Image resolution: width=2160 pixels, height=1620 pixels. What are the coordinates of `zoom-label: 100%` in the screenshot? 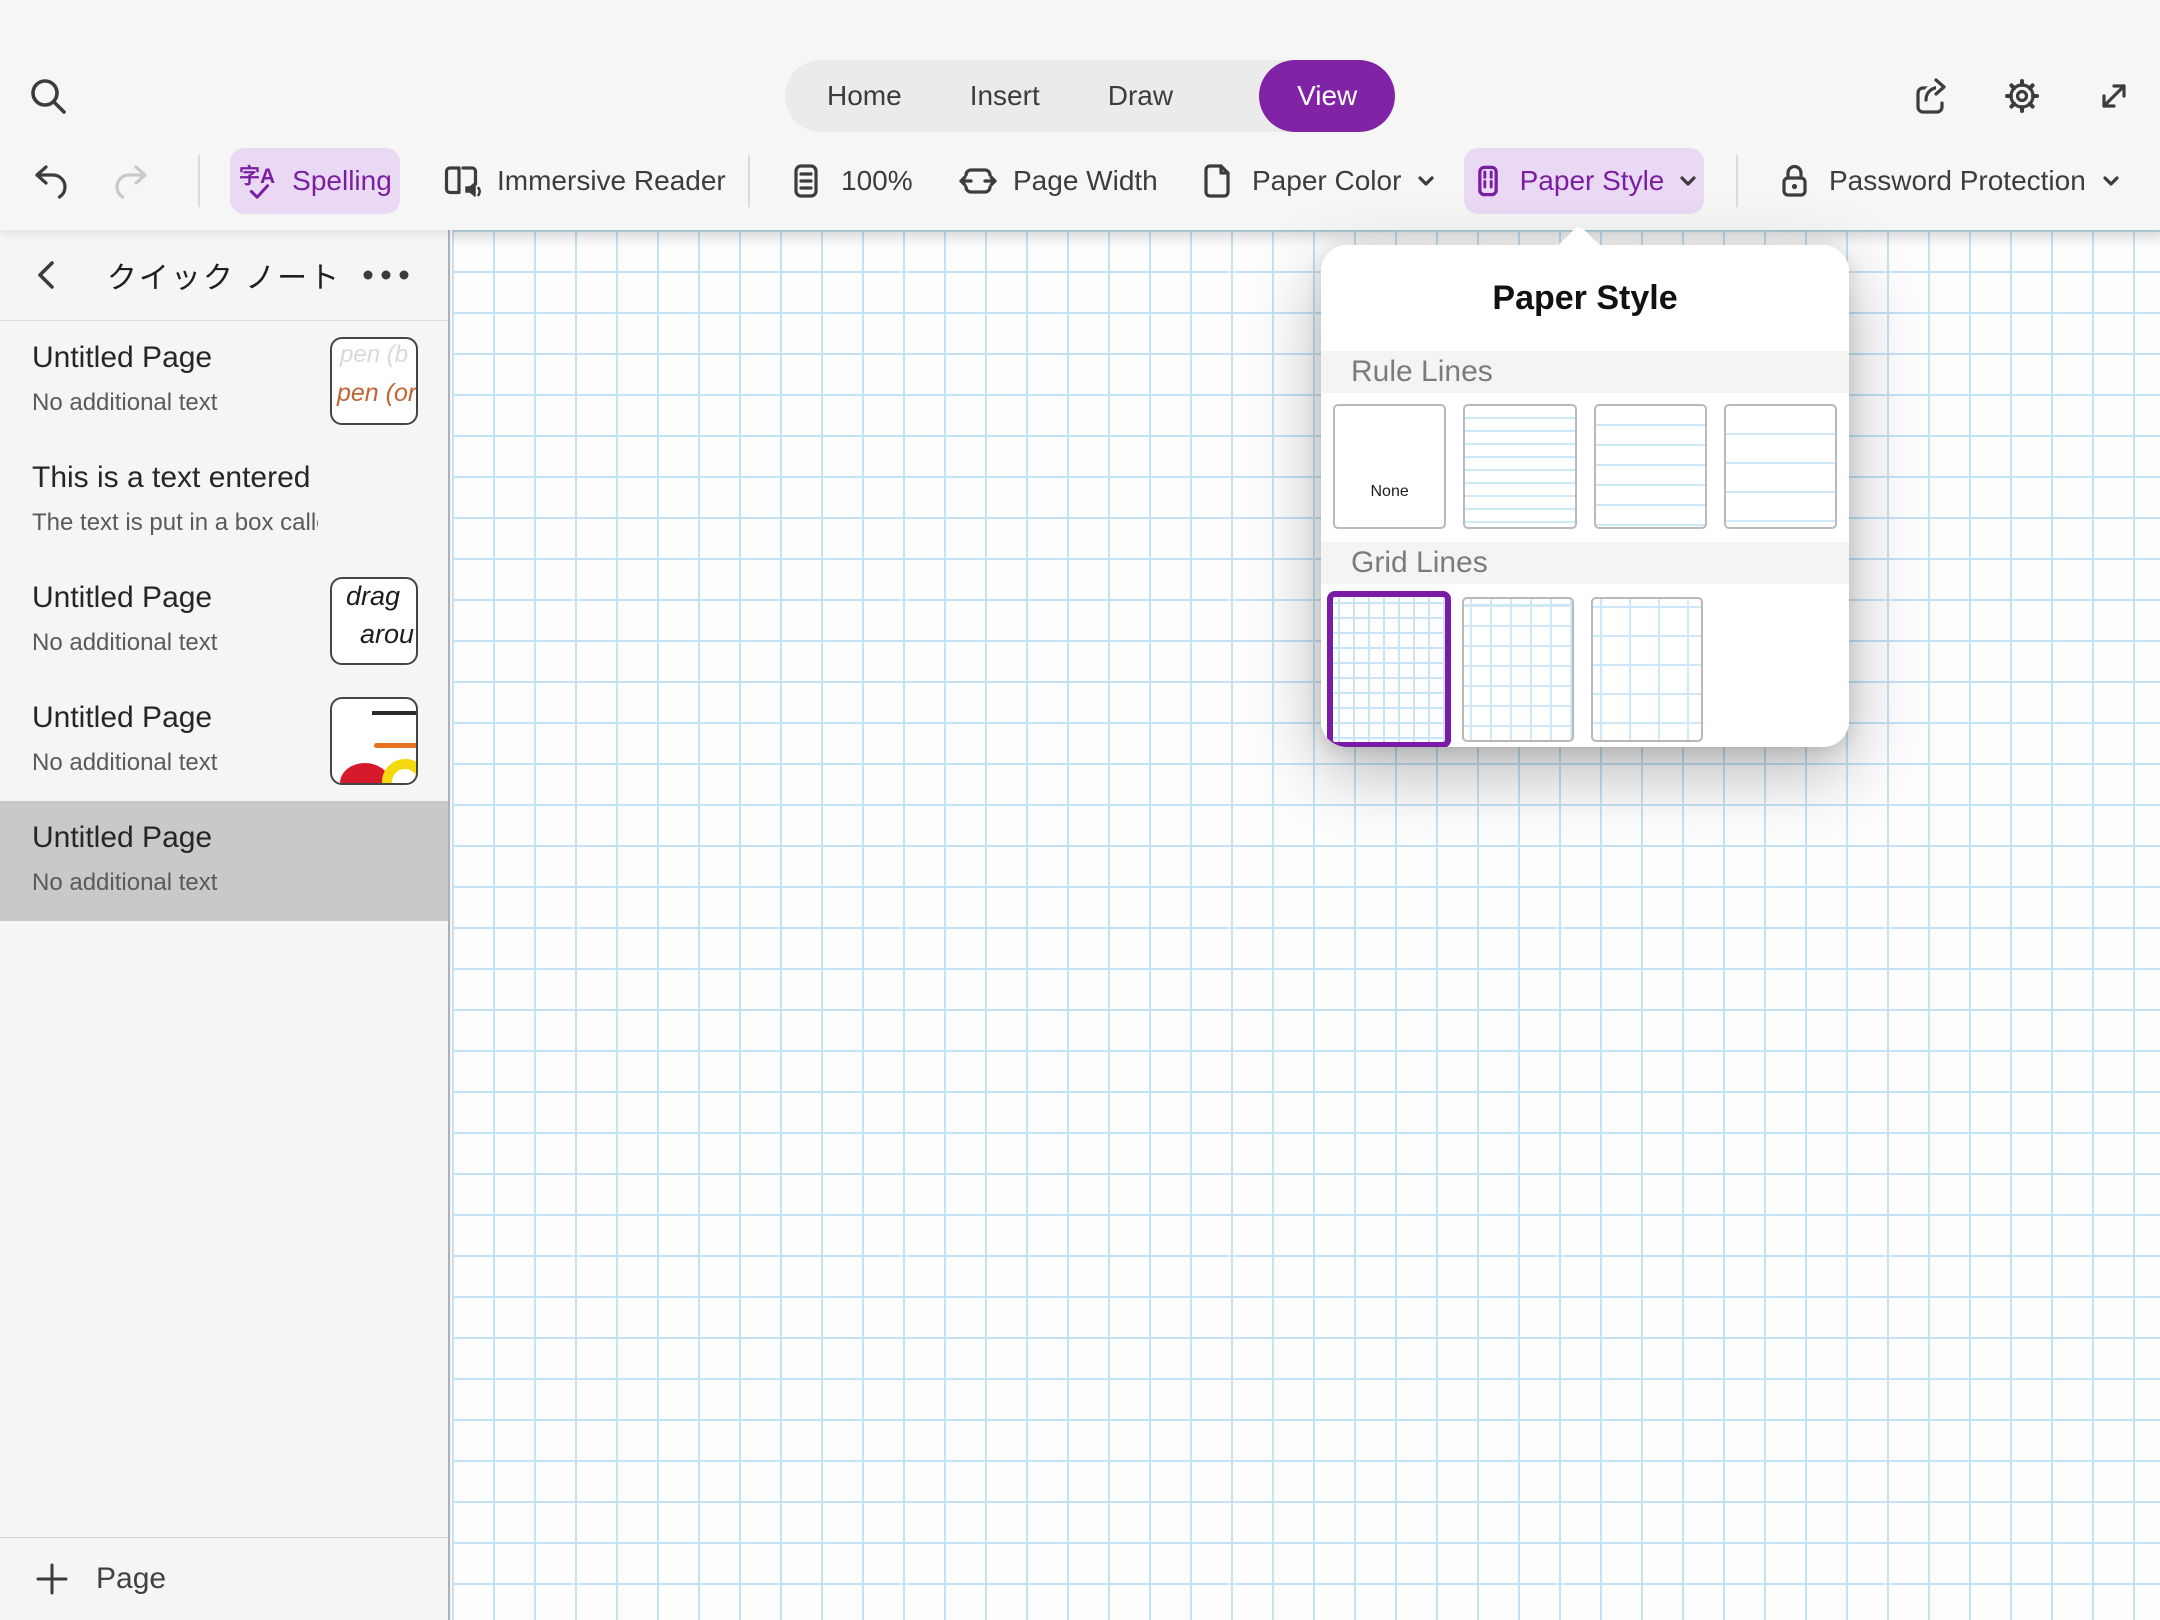 It's located at (877, 180).